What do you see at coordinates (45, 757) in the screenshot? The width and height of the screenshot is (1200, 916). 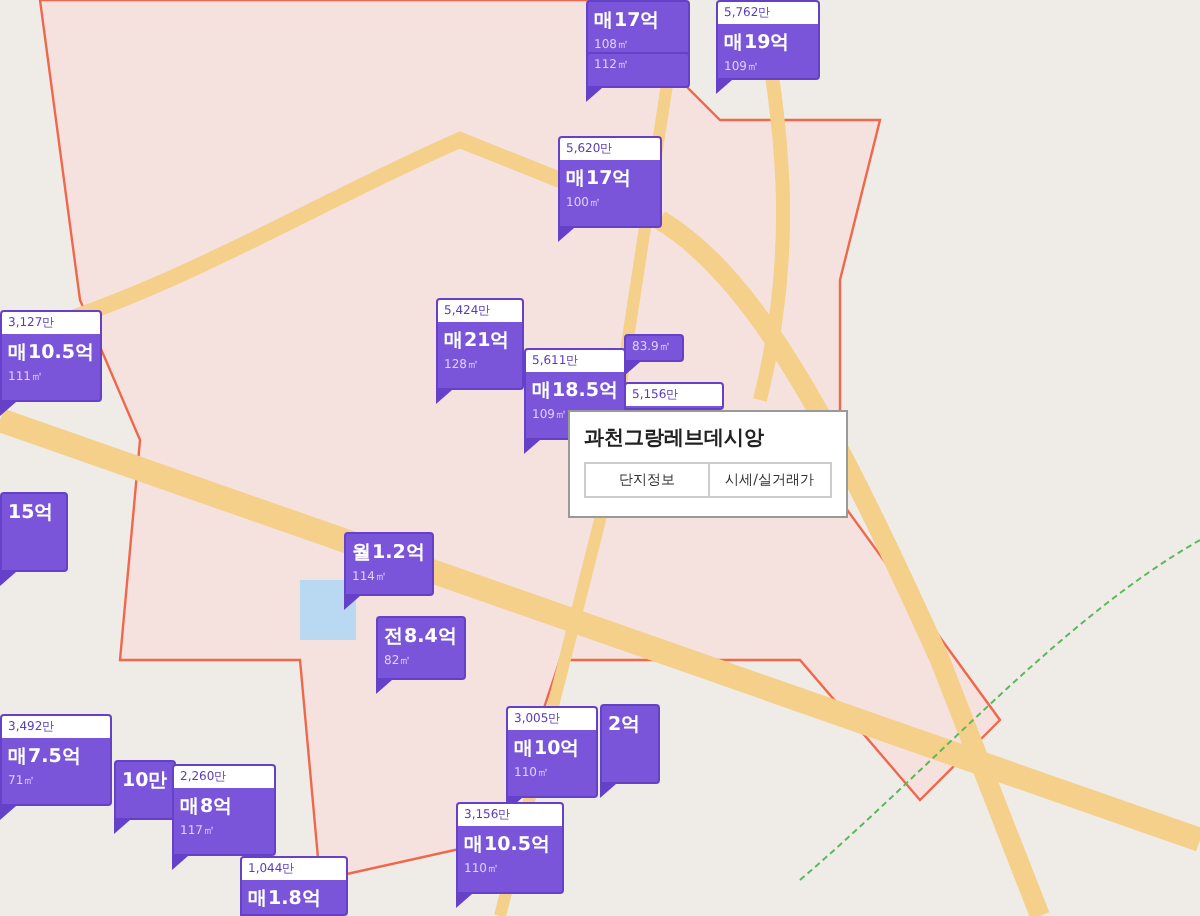 I see `price-label: 매7.5억` at bounding box center [45, 757].